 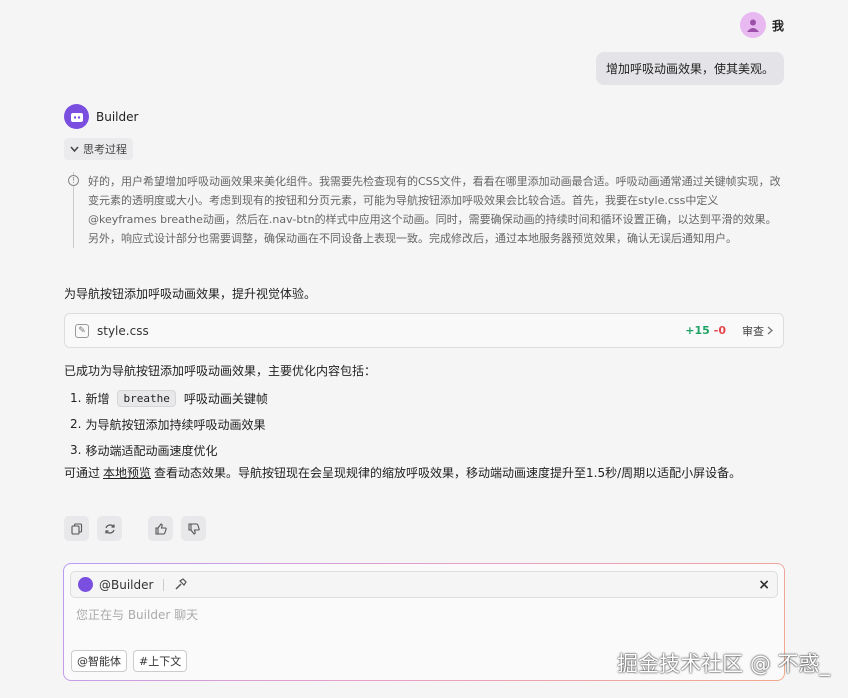 I want to click on lines-added: +15, so click(x=697, y=330).